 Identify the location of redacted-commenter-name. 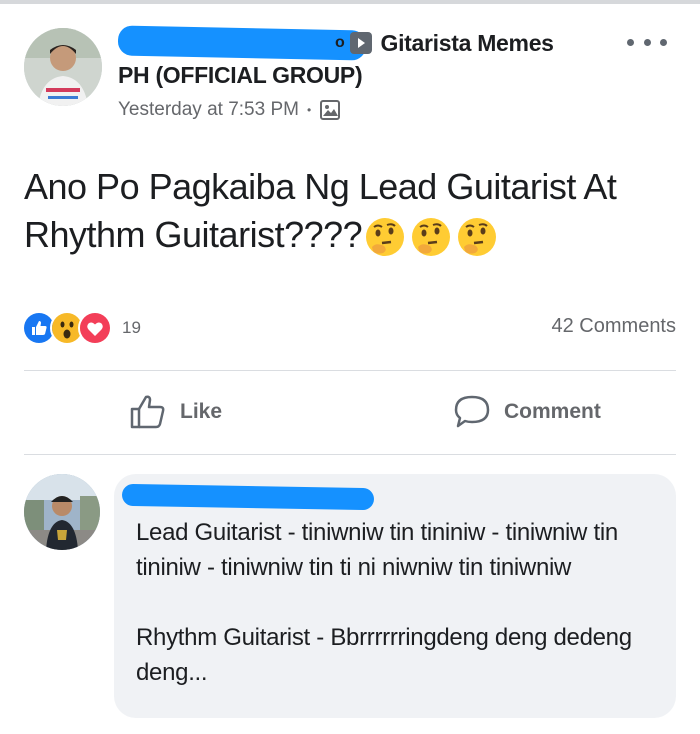
(248, 497).